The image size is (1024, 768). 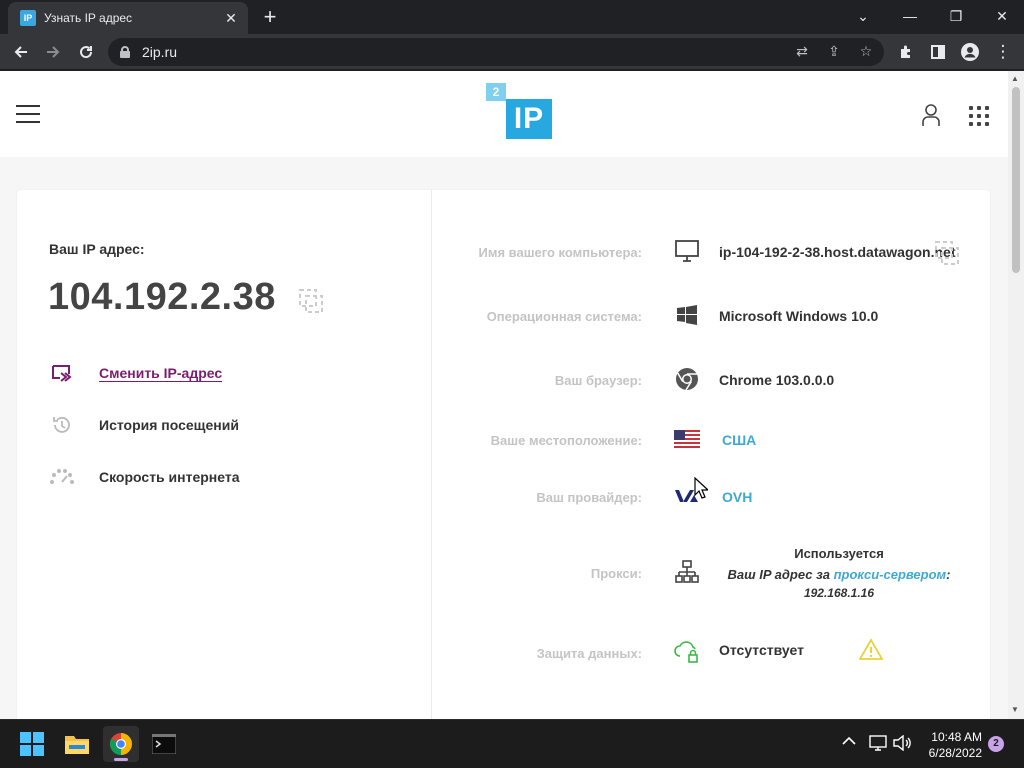 I want to click on forward-button, so click(x=53, y=52).